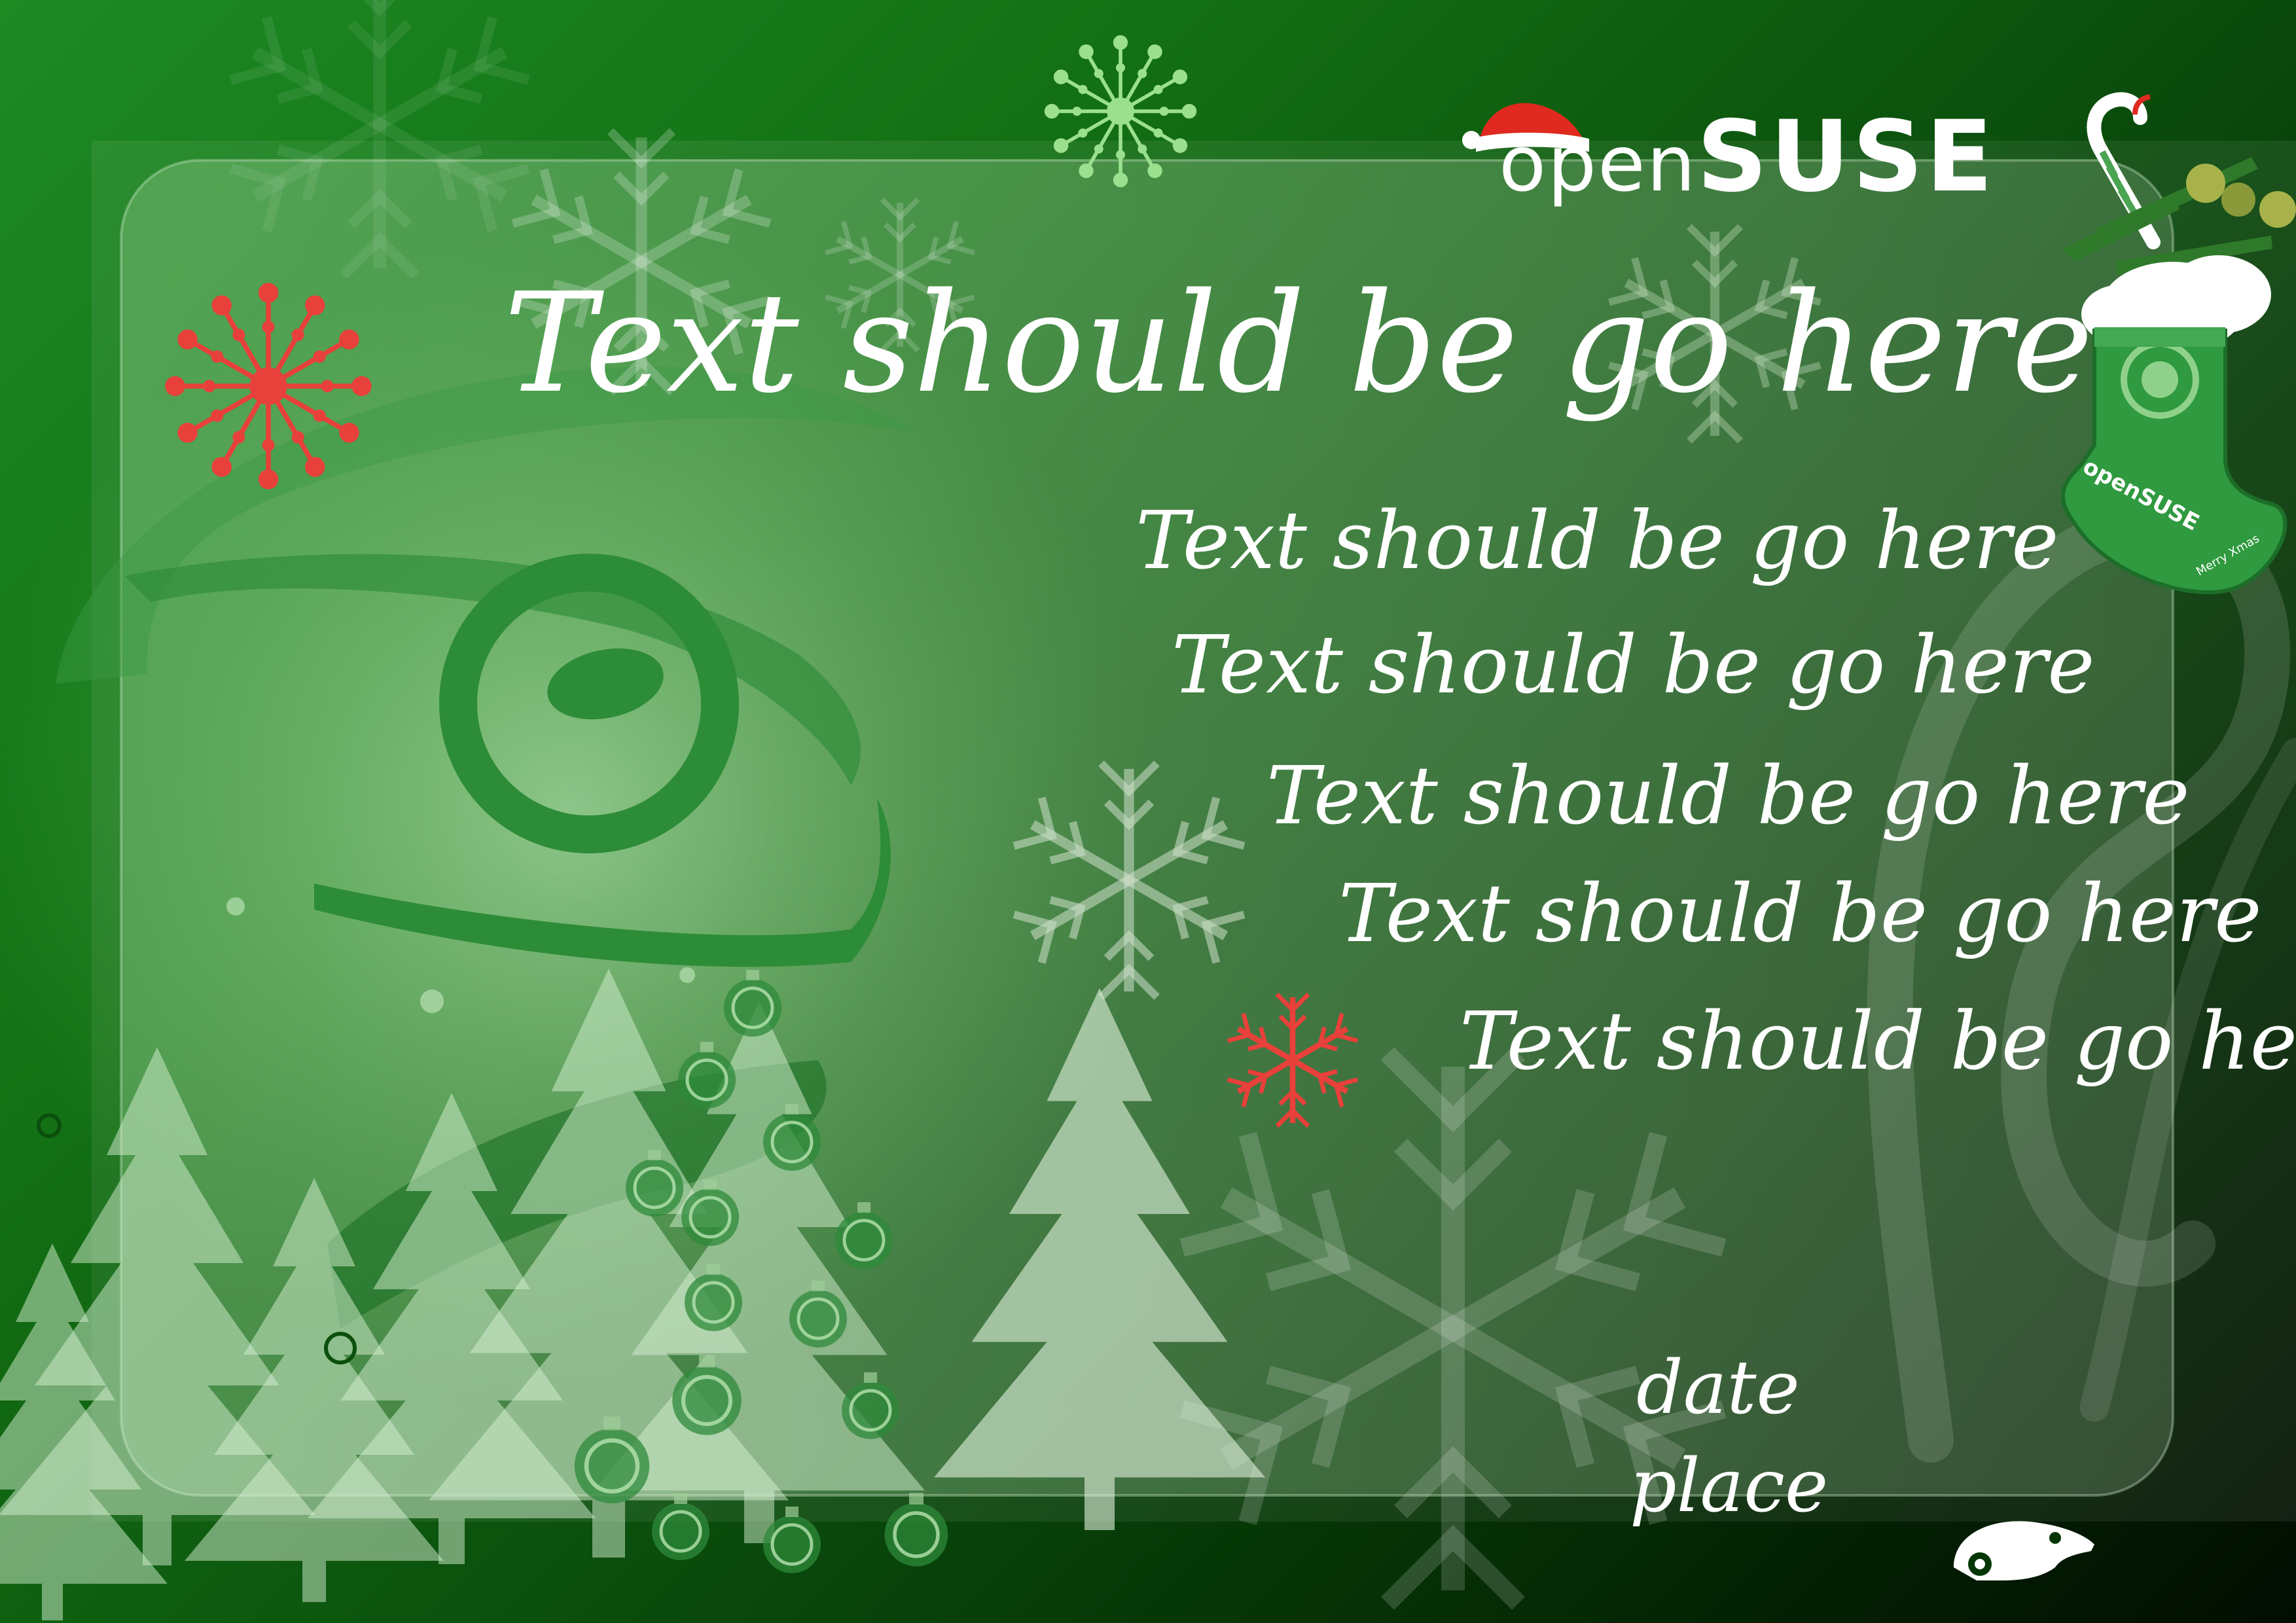 This screenshot has width=2296, height=1623. I want to click on card-line-1: Text should be go here, so click(1597, 540).